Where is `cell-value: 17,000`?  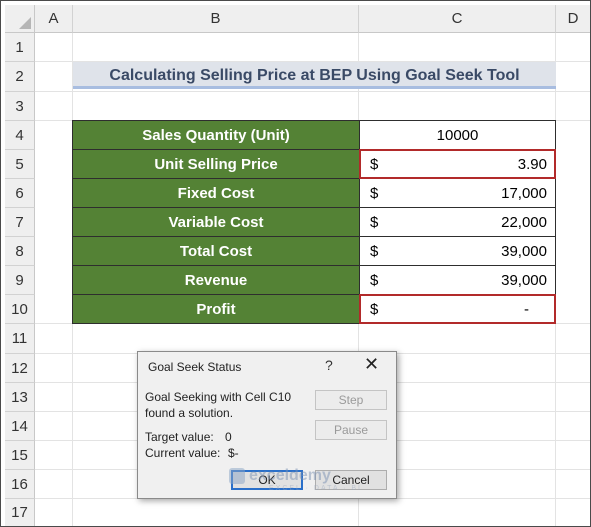 cell-value: 17,000 is located at coordinates (524, 193).